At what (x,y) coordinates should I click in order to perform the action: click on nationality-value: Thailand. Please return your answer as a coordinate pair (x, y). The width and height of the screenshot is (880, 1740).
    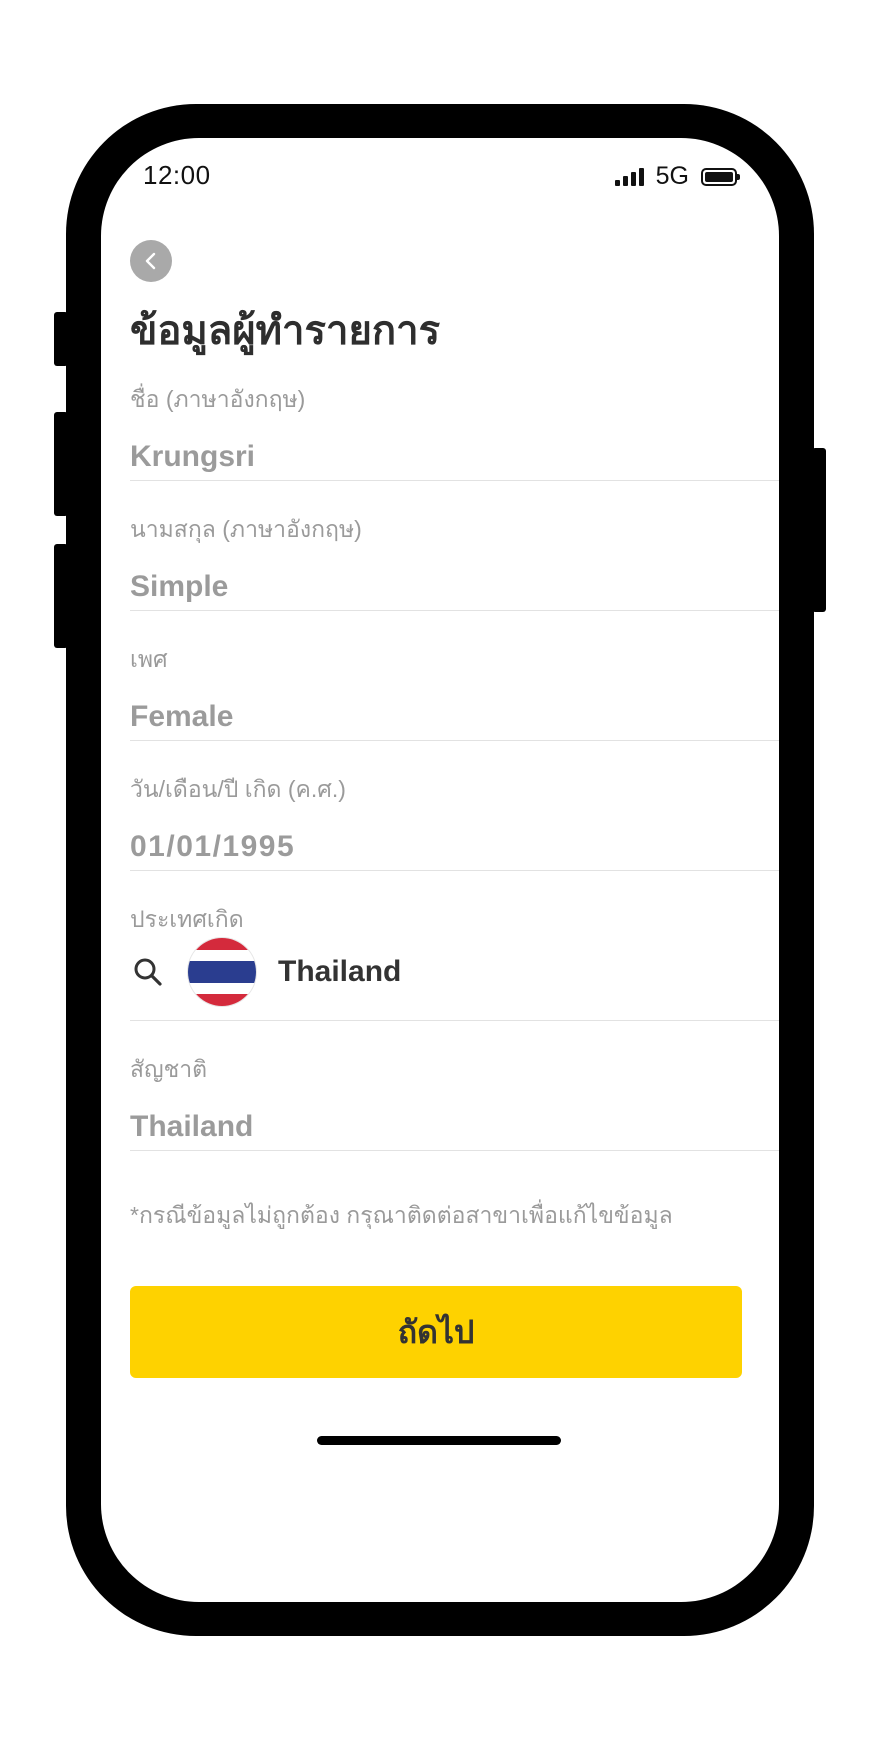
    Looking at the image, I should click on (192, 1126).